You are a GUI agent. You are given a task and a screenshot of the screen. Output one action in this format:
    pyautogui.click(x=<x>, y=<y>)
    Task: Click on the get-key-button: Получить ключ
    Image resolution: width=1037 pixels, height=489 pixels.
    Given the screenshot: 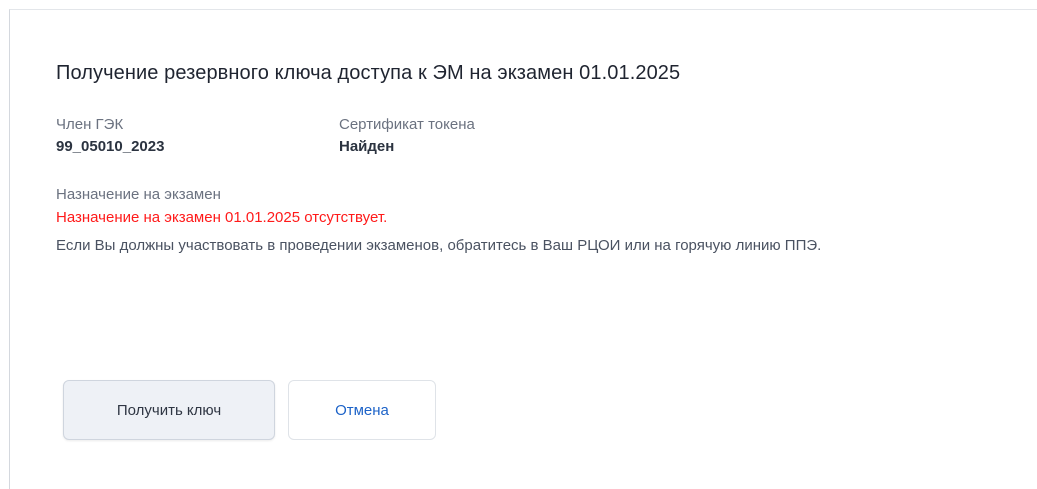 What is the action you would take?
    pyautogui.click(x=169, y=410)
    